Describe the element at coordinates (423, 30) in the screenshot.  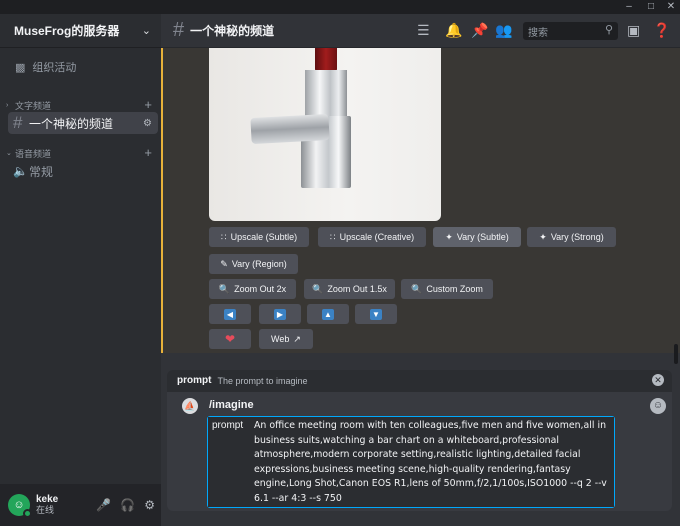
I see `threads-icon: ☰` at that location.